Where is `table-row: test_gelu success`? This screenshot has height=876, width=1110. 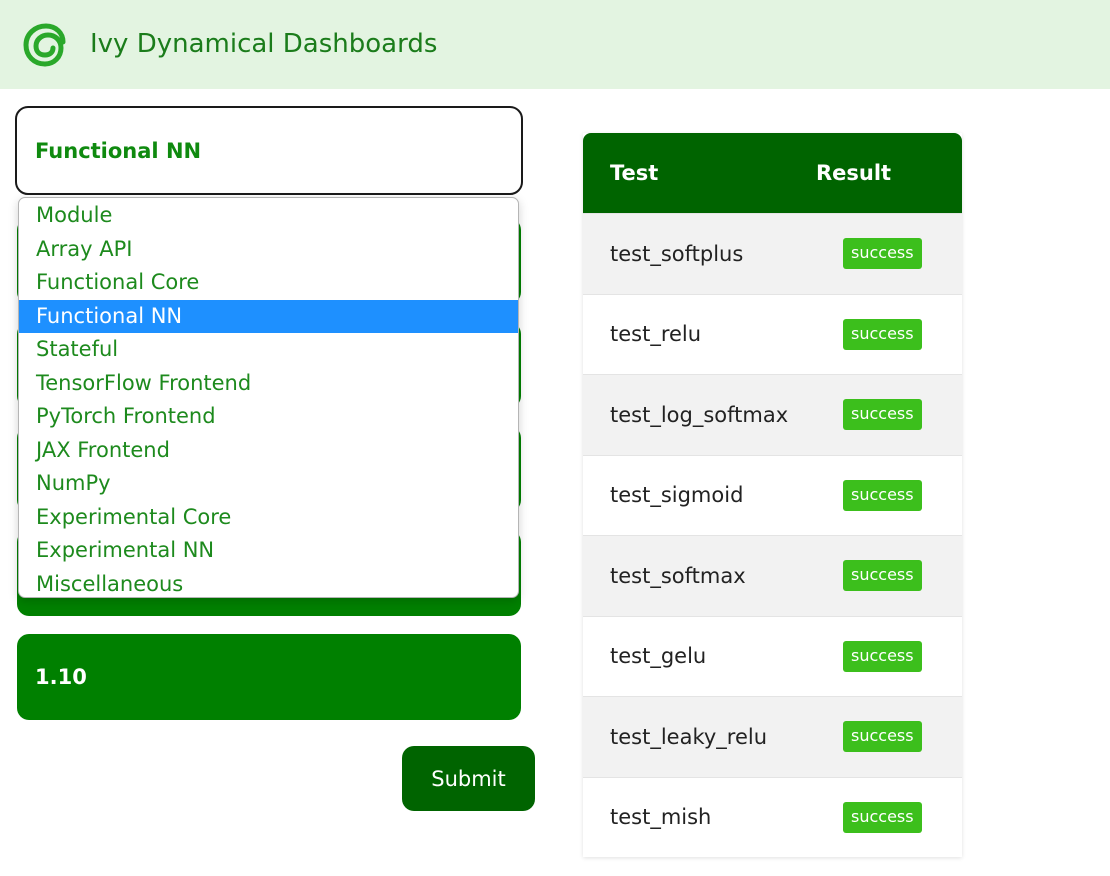
table-row: test_gelu success is located at coordinates (772, 655).